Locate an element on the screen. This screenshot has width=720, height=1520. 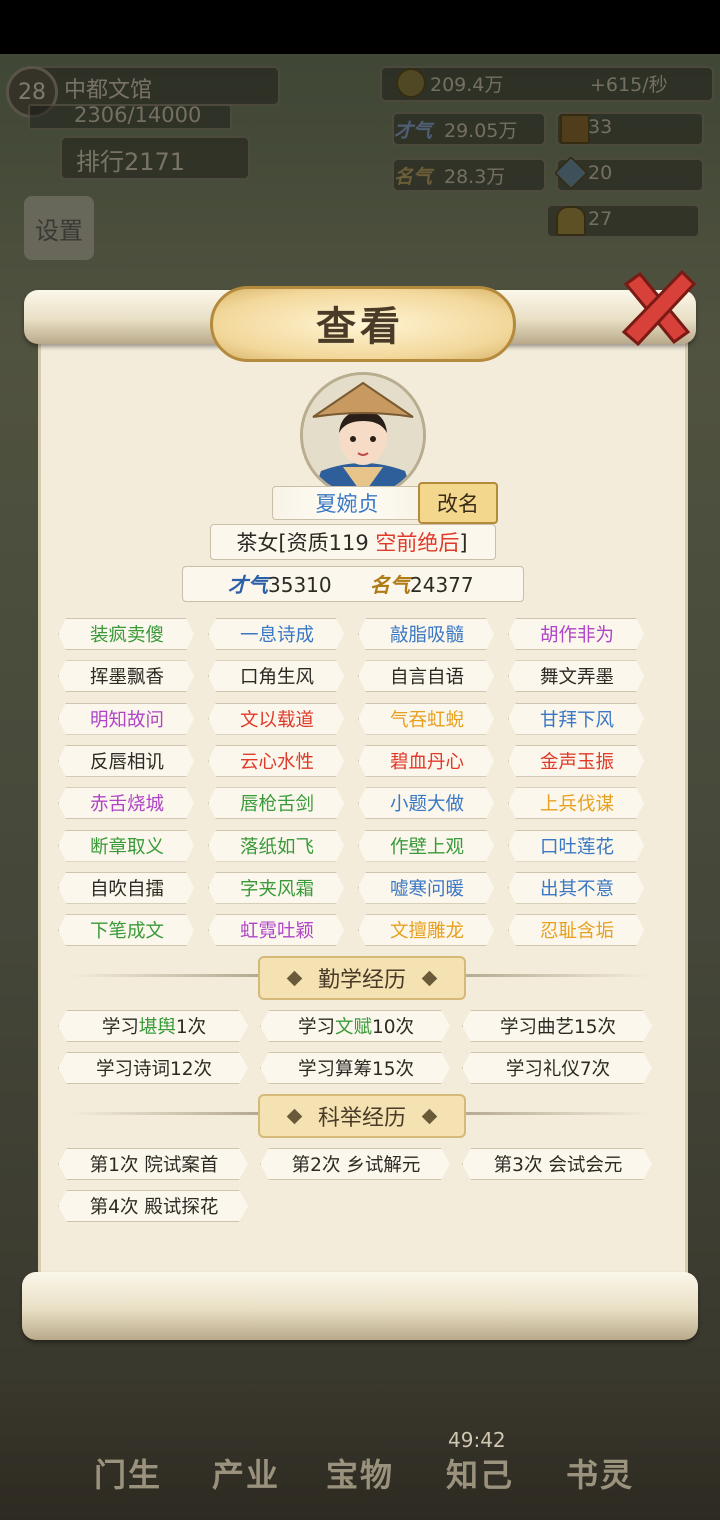
fame-stat-value: 24377 is located at coordinates (442, 585).